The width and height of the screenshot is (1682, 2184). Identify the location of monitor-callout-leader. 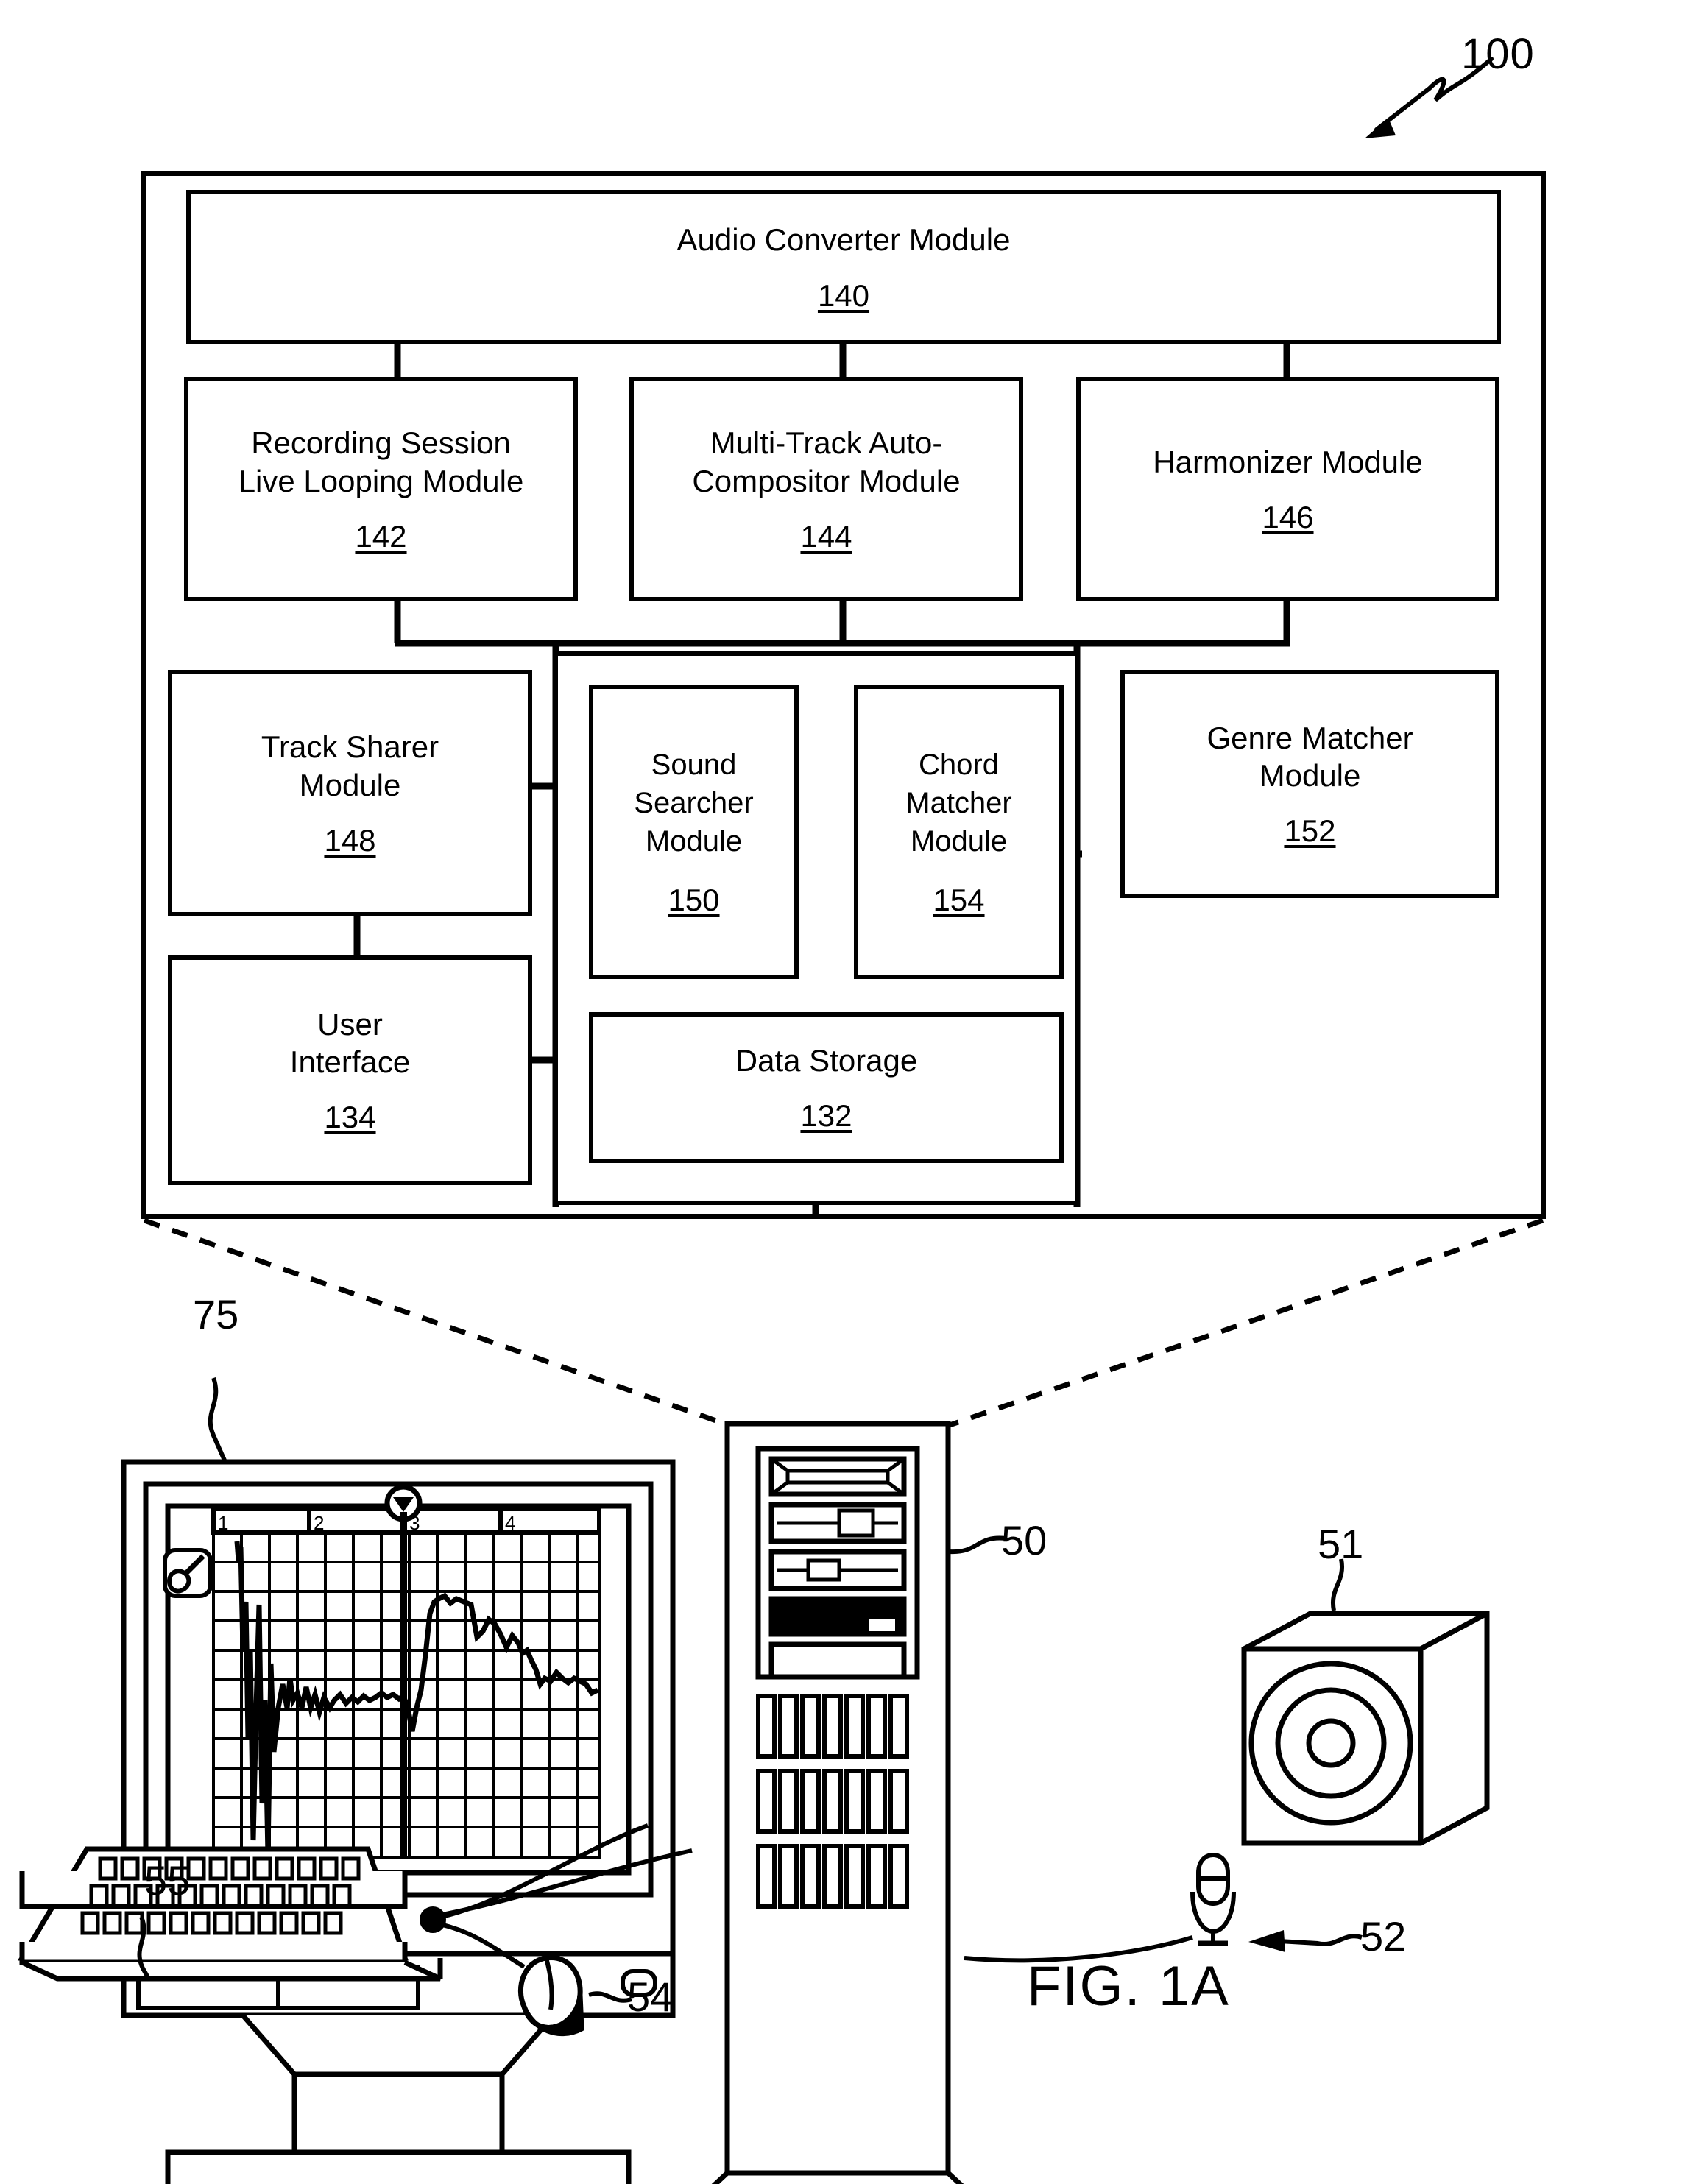
(217, 1420).